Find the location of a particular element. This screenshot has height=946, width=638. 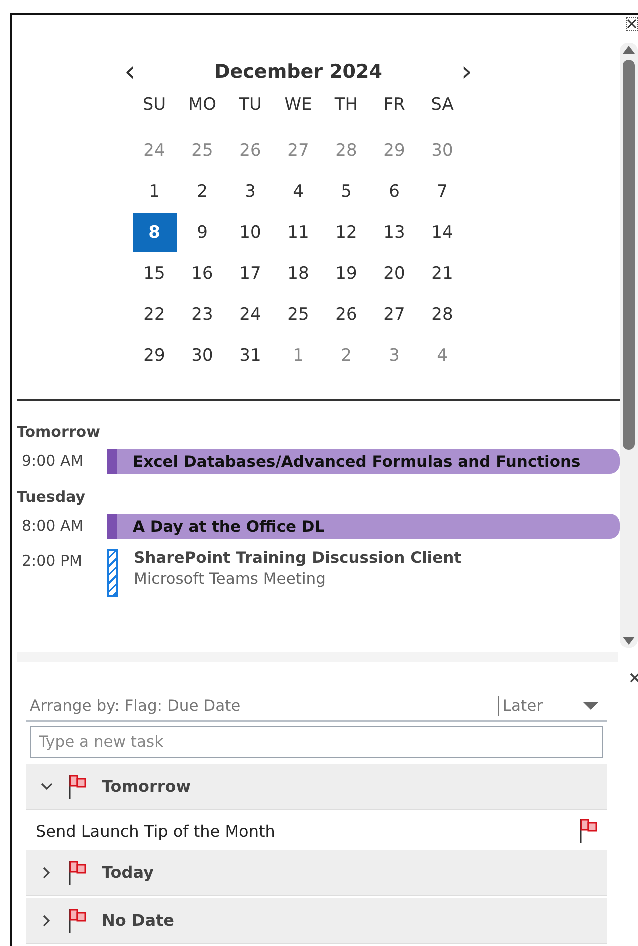

scrollbar-thumb is located at coordinates (629, 255).